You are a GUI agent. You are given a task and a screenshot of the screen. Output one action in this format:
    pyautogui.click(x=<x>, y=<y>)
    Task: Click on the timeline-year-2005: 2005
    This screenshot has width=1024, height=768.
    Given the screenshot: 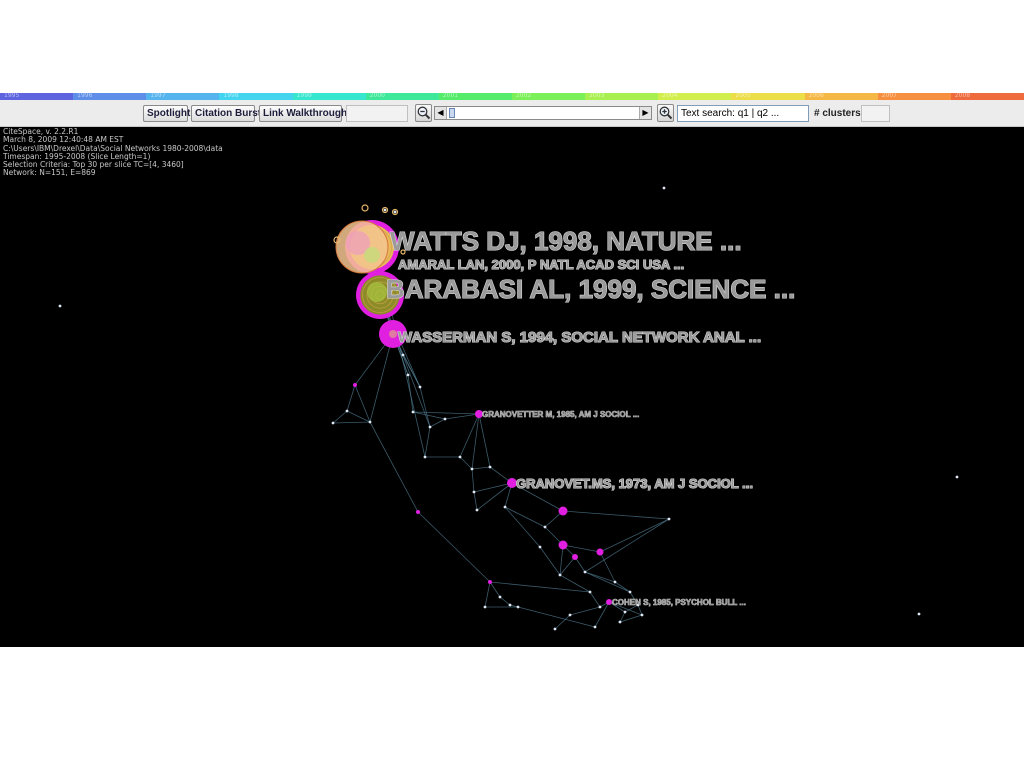 What is the action you would take?
    pyautogui.click(x=768, y=96)
    